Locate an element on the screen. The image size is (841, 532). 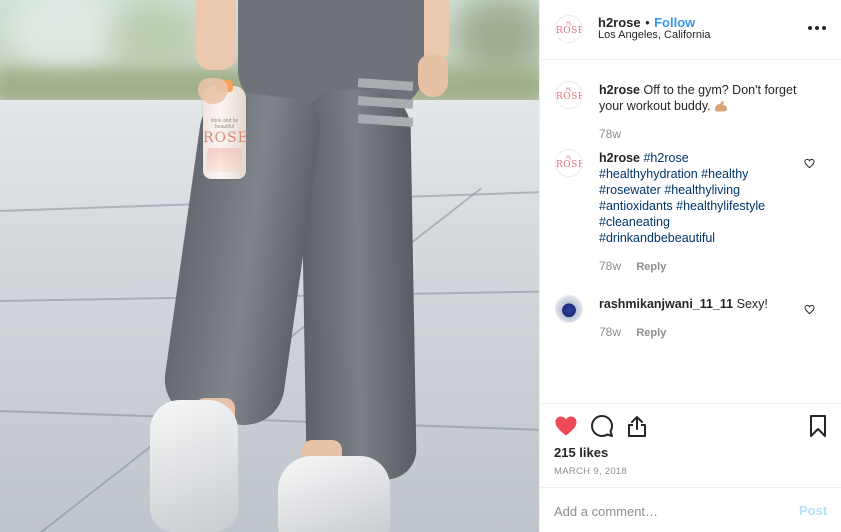
comment-username: rashmikanjwani_11_11 is located at coordinates (666, 304).